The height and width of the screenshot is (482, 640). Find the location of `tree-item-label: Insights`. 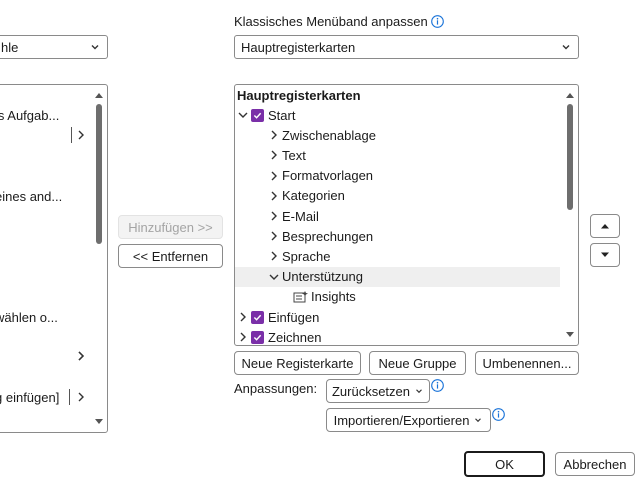

tree-item-label: Insights is located at coordinates (333, 297).